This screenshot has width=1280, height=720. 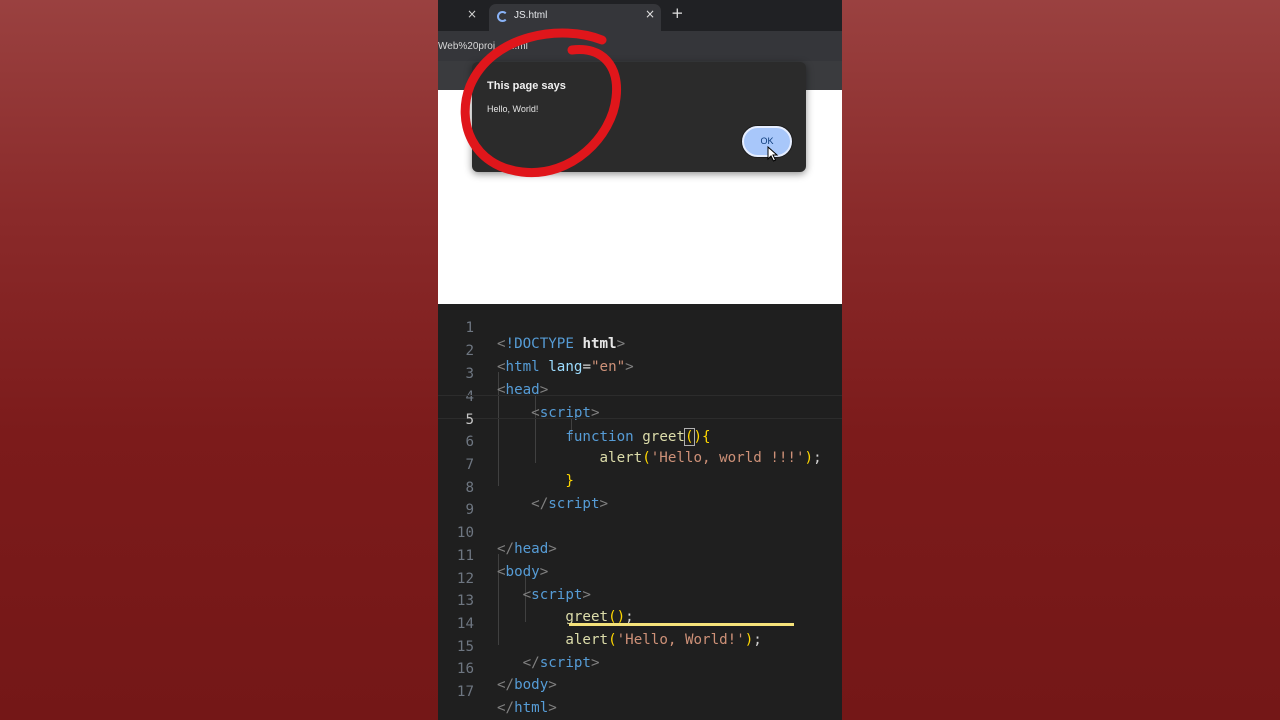 I want to click on previous-tab-close-icon: ×, so click(x=472, y=14).